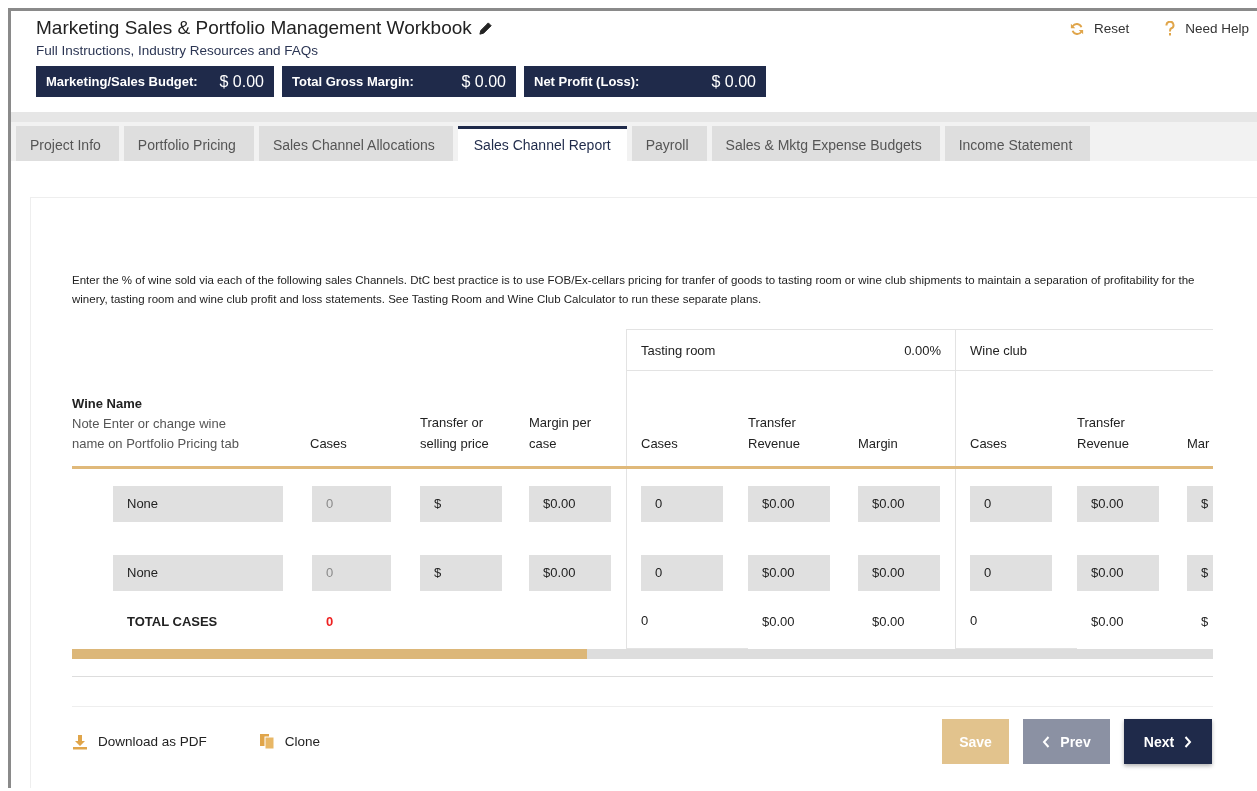 Image resolution: width=1257 pixels, height=791 pixels. I want to click on summary-label: Marketing/Sales Budget:, so click(122, 81).